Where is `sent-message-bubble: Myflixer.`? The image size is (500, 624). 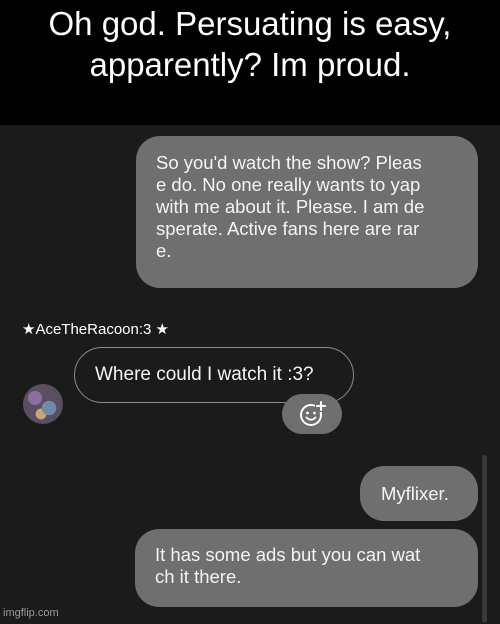
sent-message-bubble: Myflixer. is located at coordinates (419, 493).